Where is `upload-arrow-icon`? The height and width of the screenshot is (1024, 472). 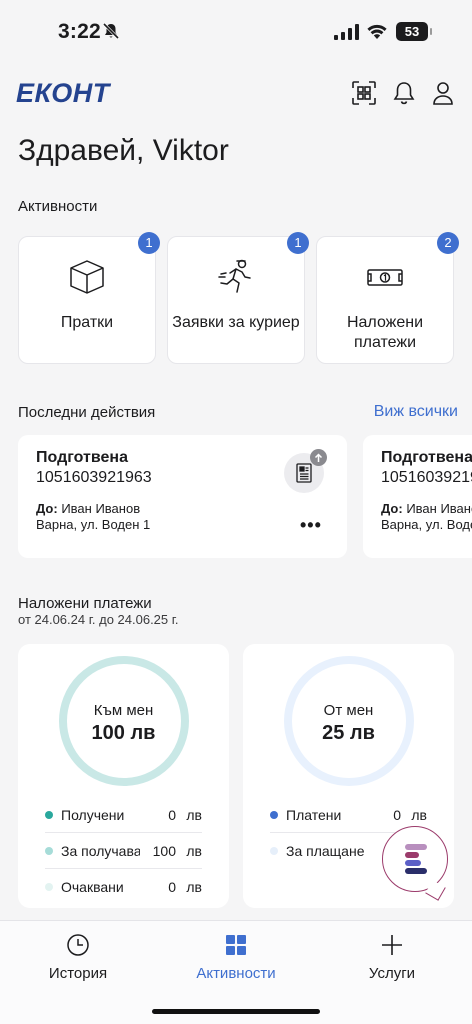
upload-arrow-icon is located at coordinates (318, 457).